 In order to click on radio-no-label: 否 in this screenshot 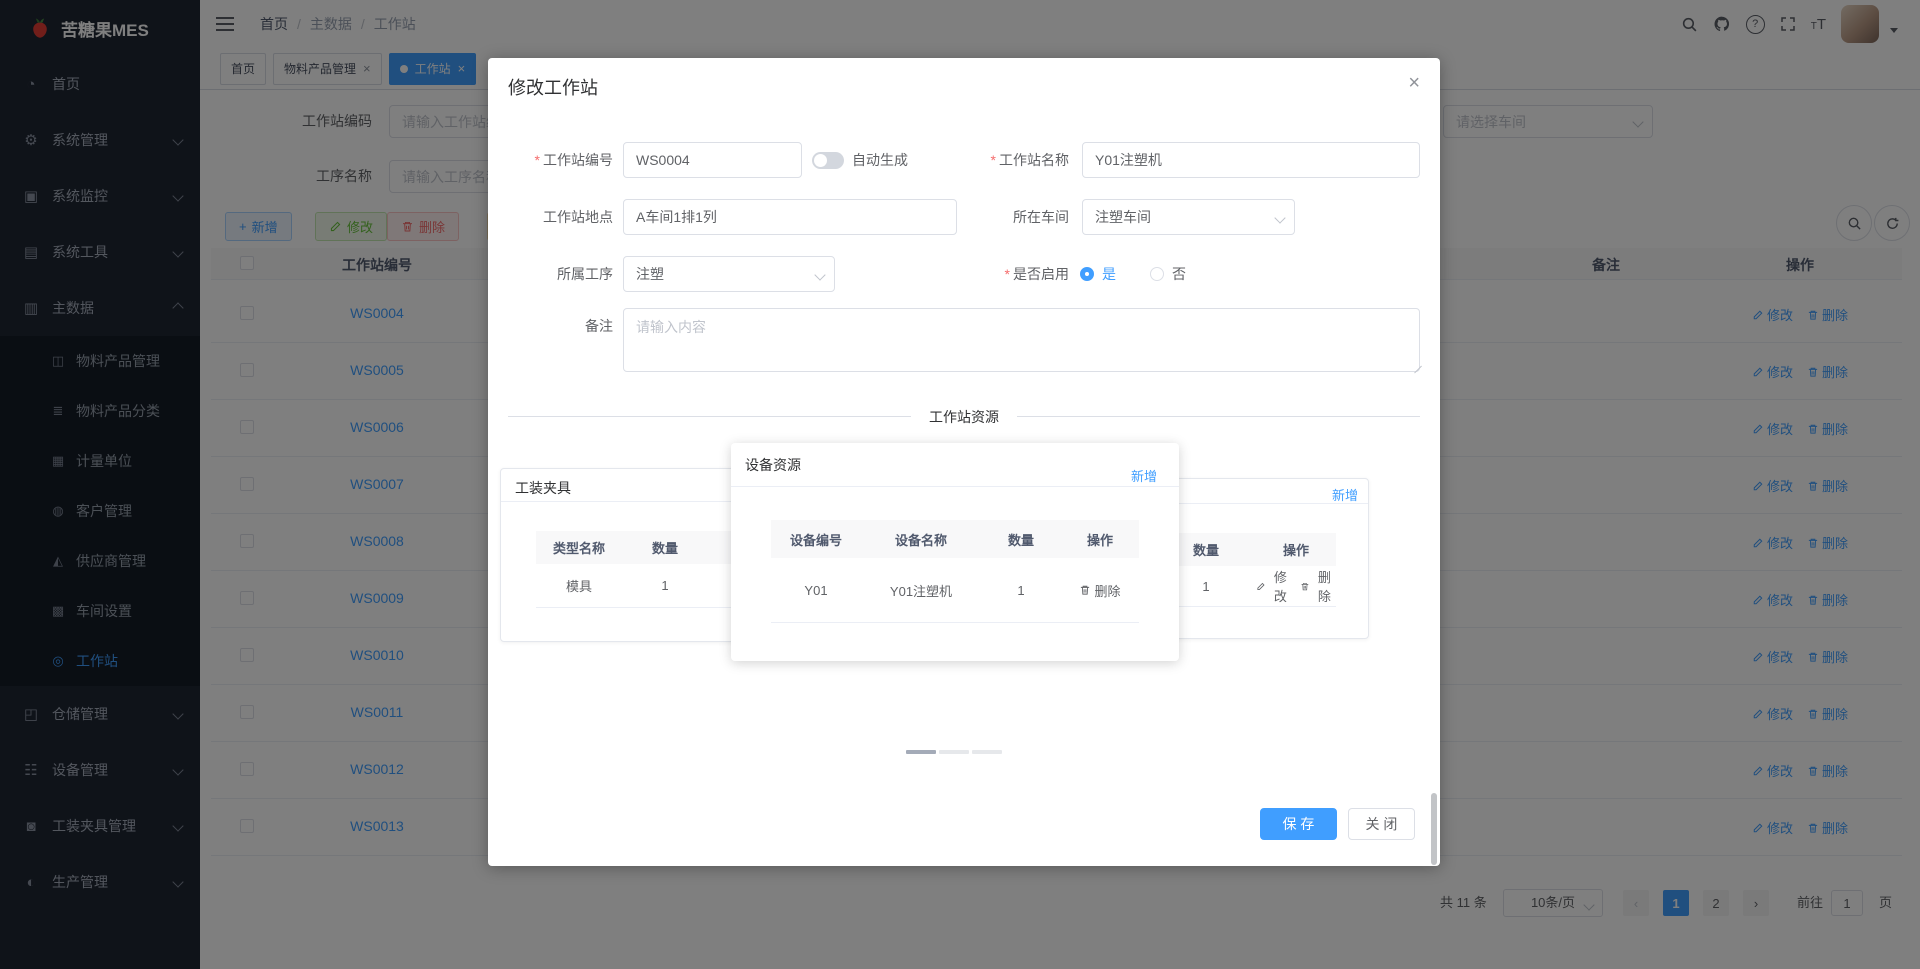, I will do `click(1179, 274)`.